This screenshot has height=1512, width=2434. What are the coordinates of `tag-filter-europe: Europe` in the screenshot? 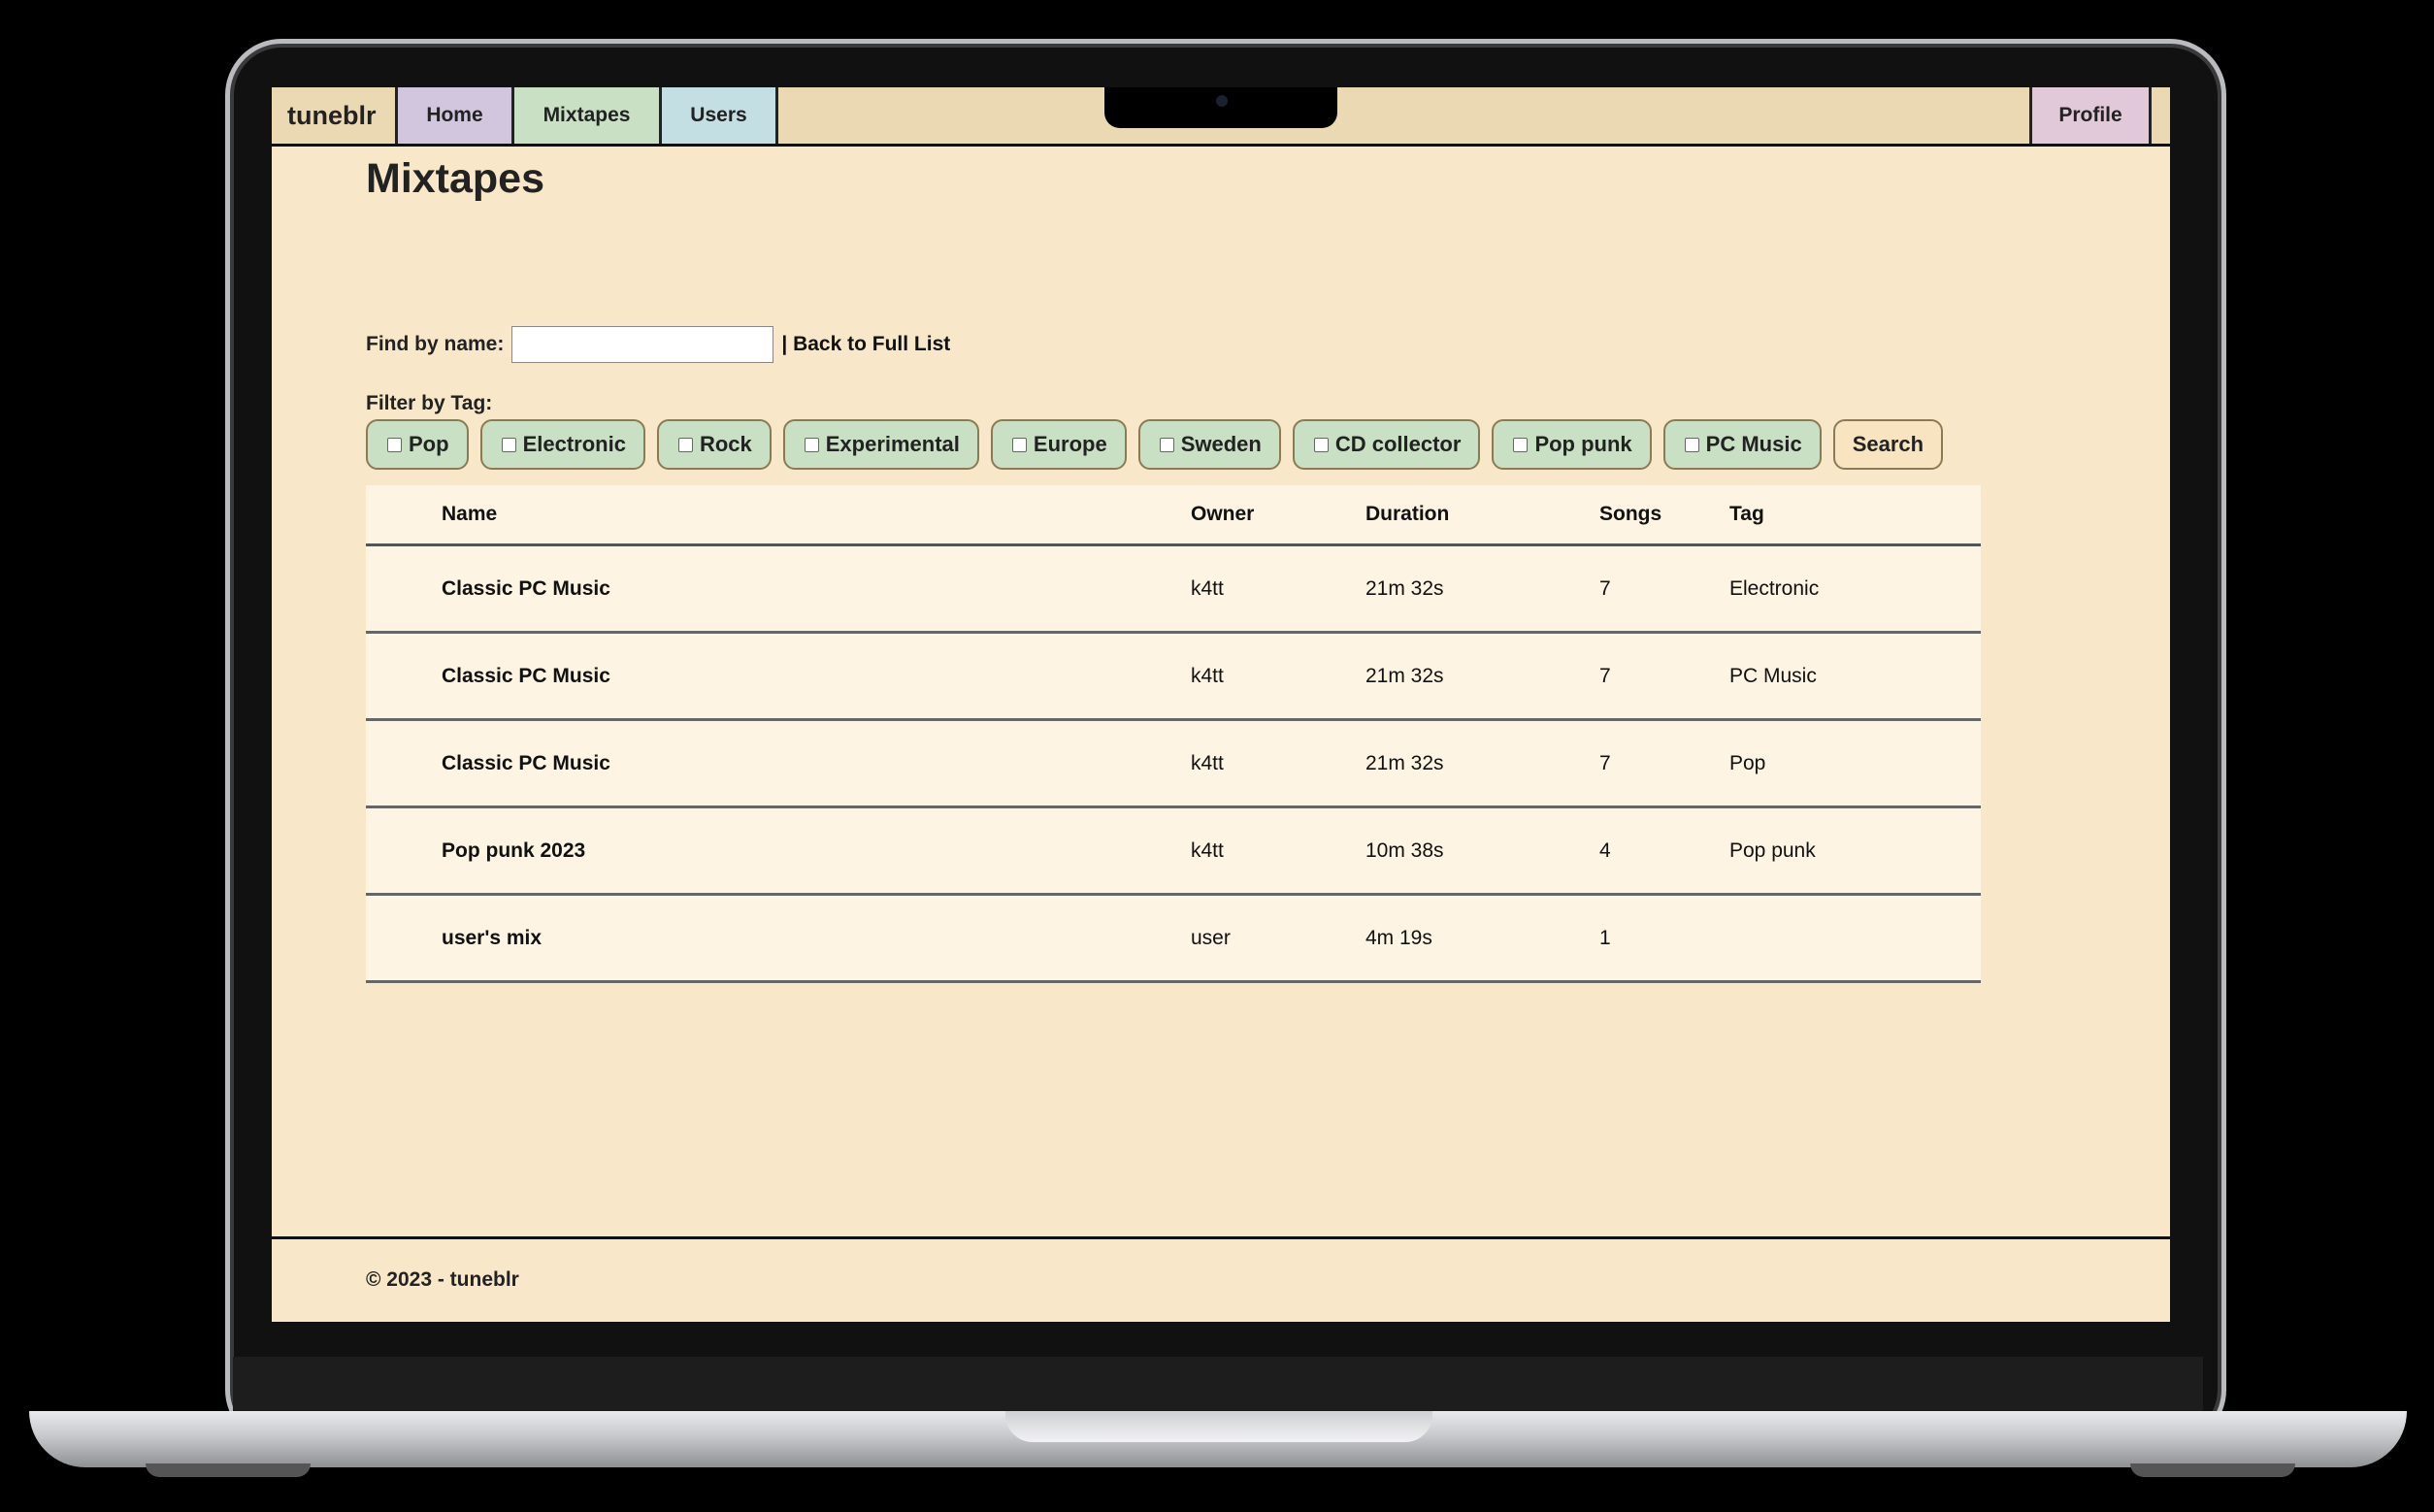 It's located at (1058, 444).